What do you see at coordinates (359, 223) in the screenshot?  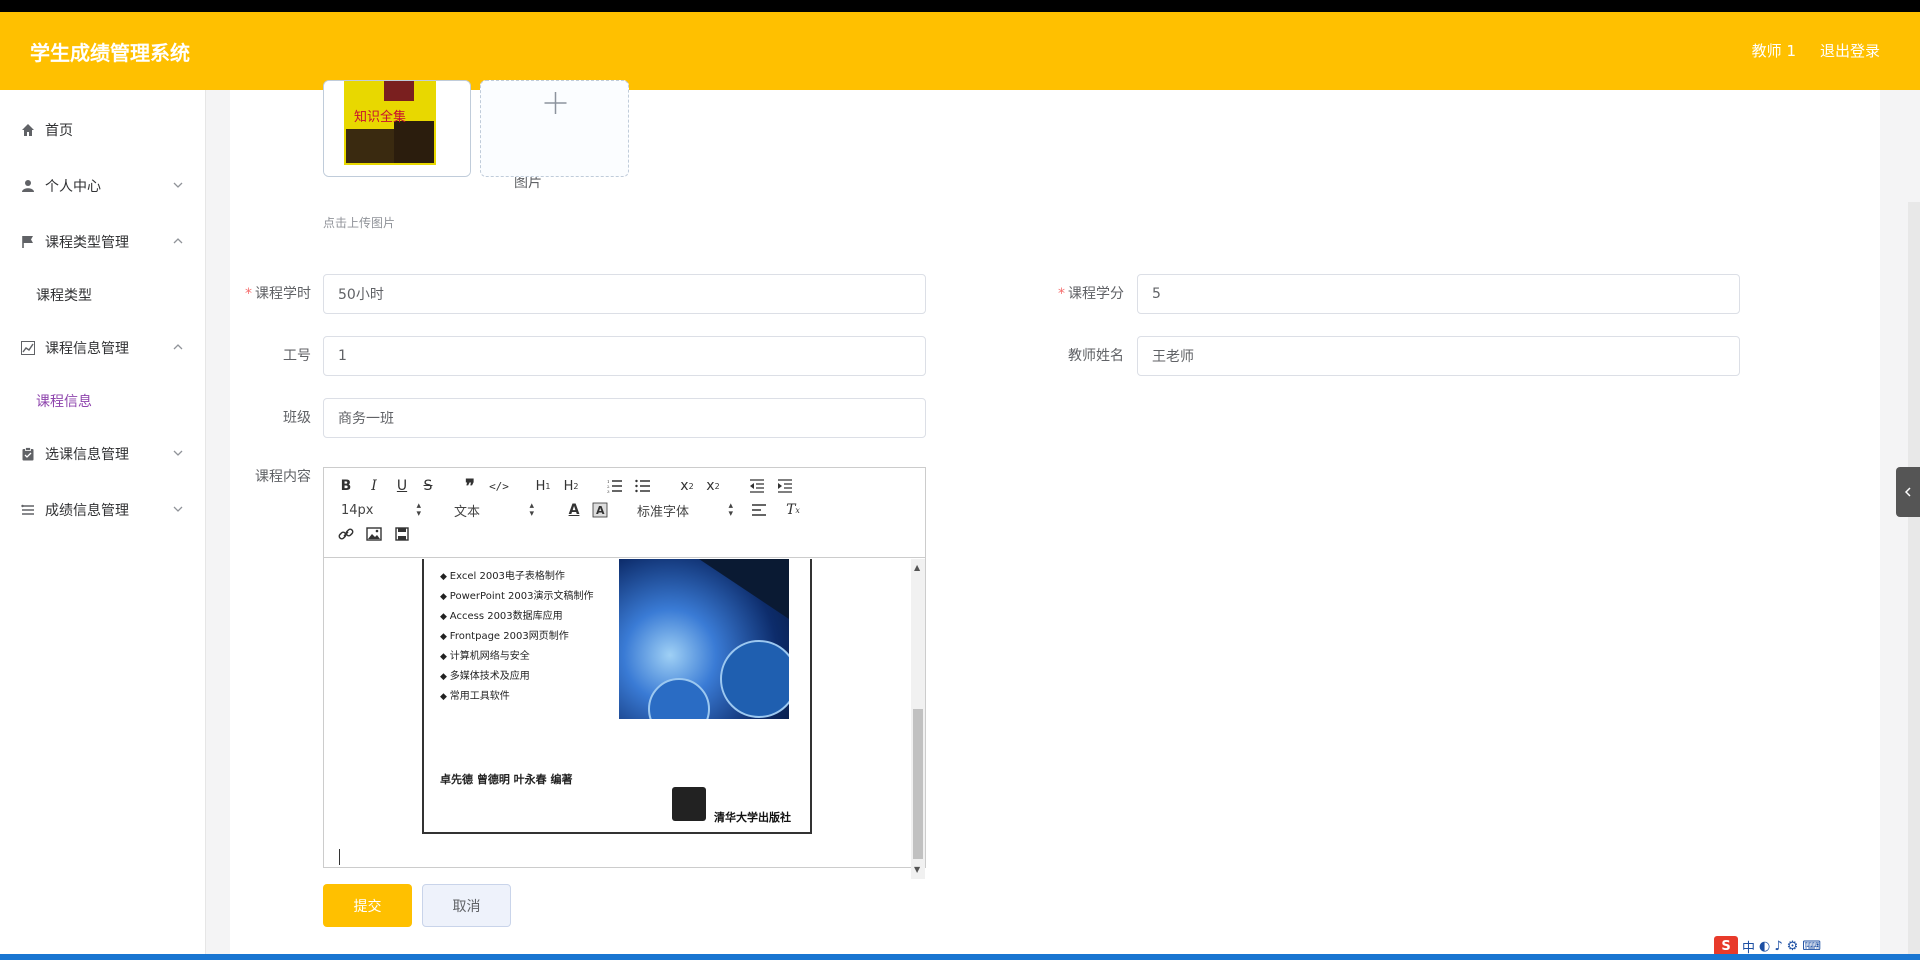 I see `upload-tip: 点击上传图片` at bounding box center [359, 223].